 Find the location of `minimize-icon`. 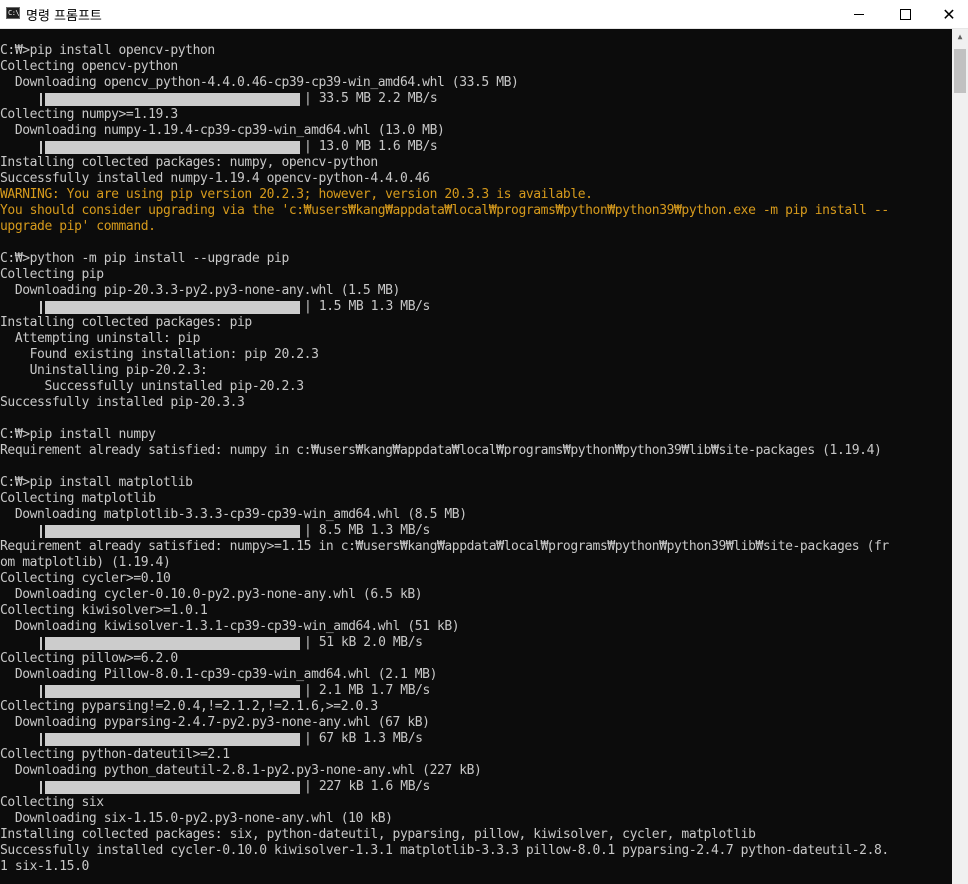

minimize-icon is located at coordinates (859, 14).